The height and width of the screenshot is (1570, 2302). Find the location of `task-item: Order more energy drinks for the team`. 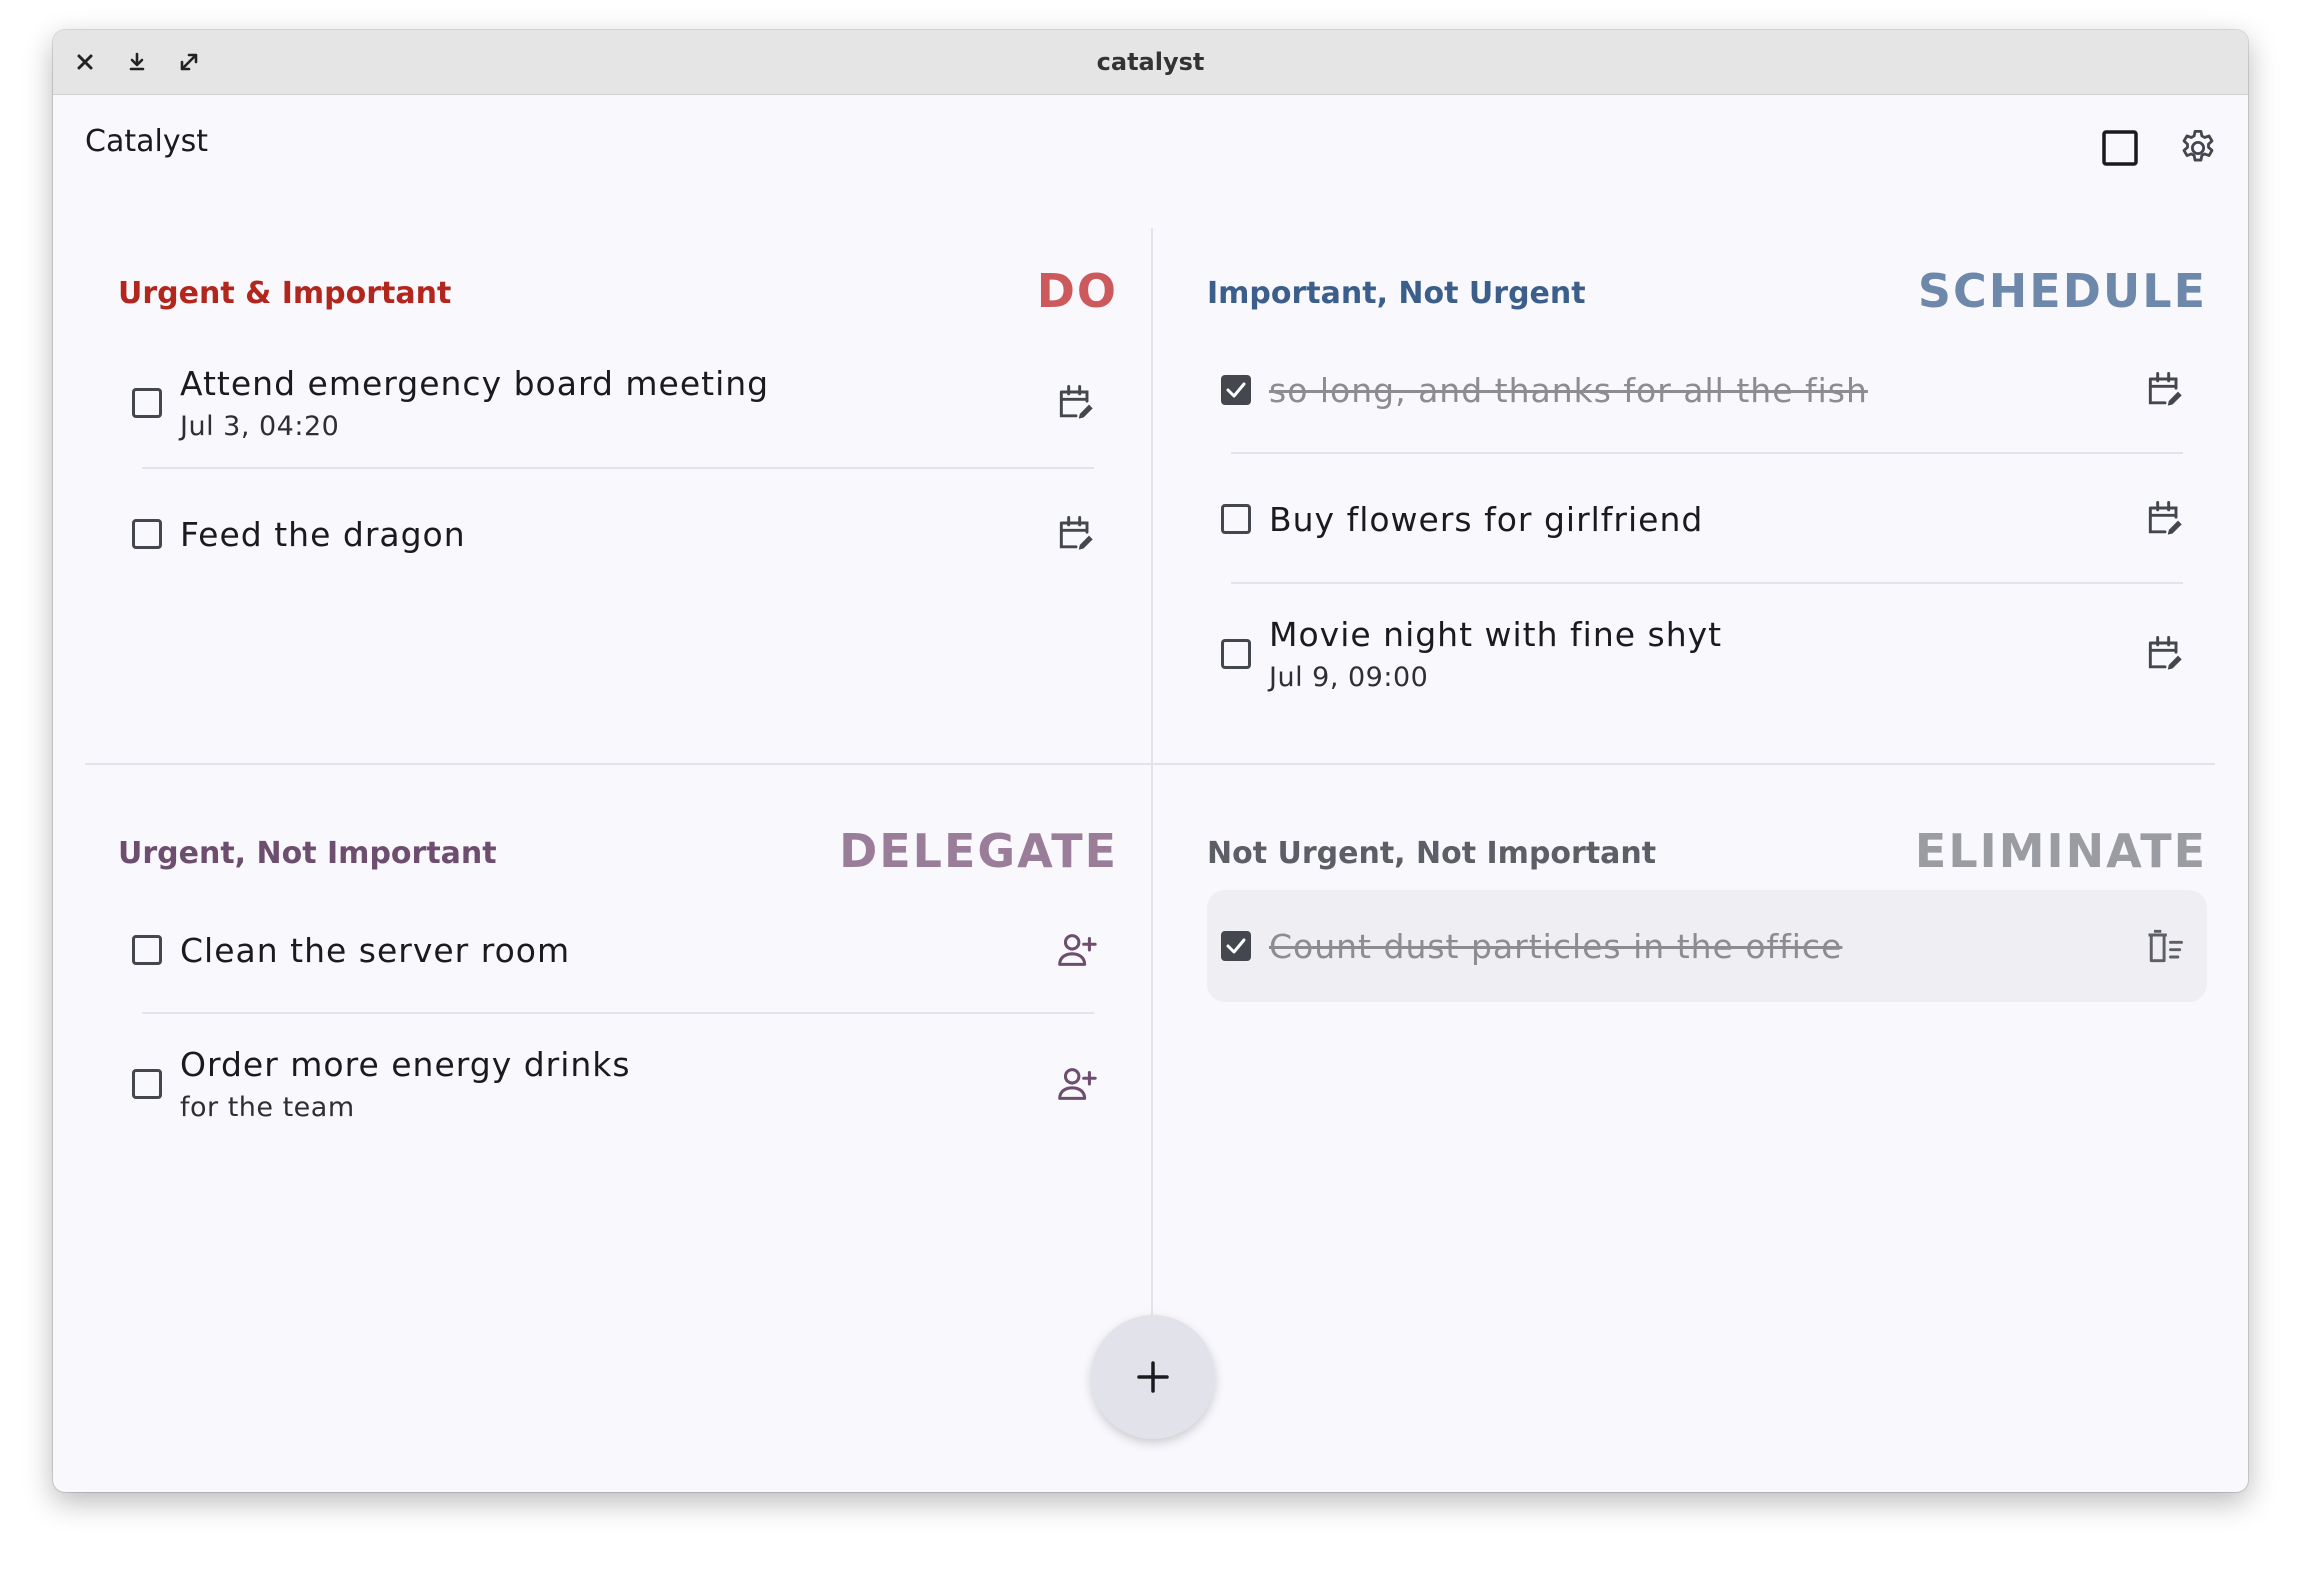

task-item: Order more energy drinks for the team is located at coordinates (618, 1084).